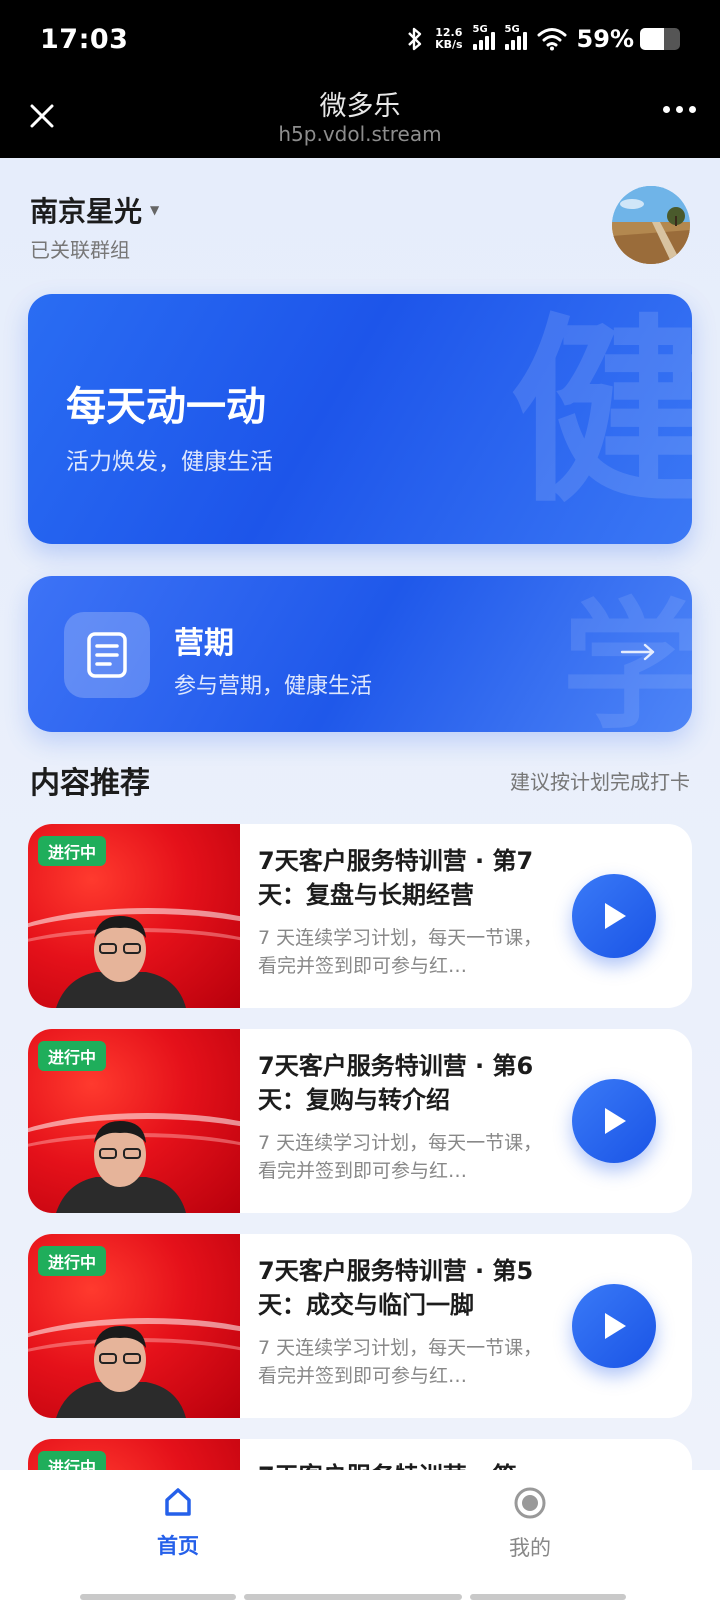 This screenshot has height=1600, width=720. What do you see at coordinates (480, 29) in the screenshot?
I see `sim1-label: 5G` at bounding box center [480, 29].